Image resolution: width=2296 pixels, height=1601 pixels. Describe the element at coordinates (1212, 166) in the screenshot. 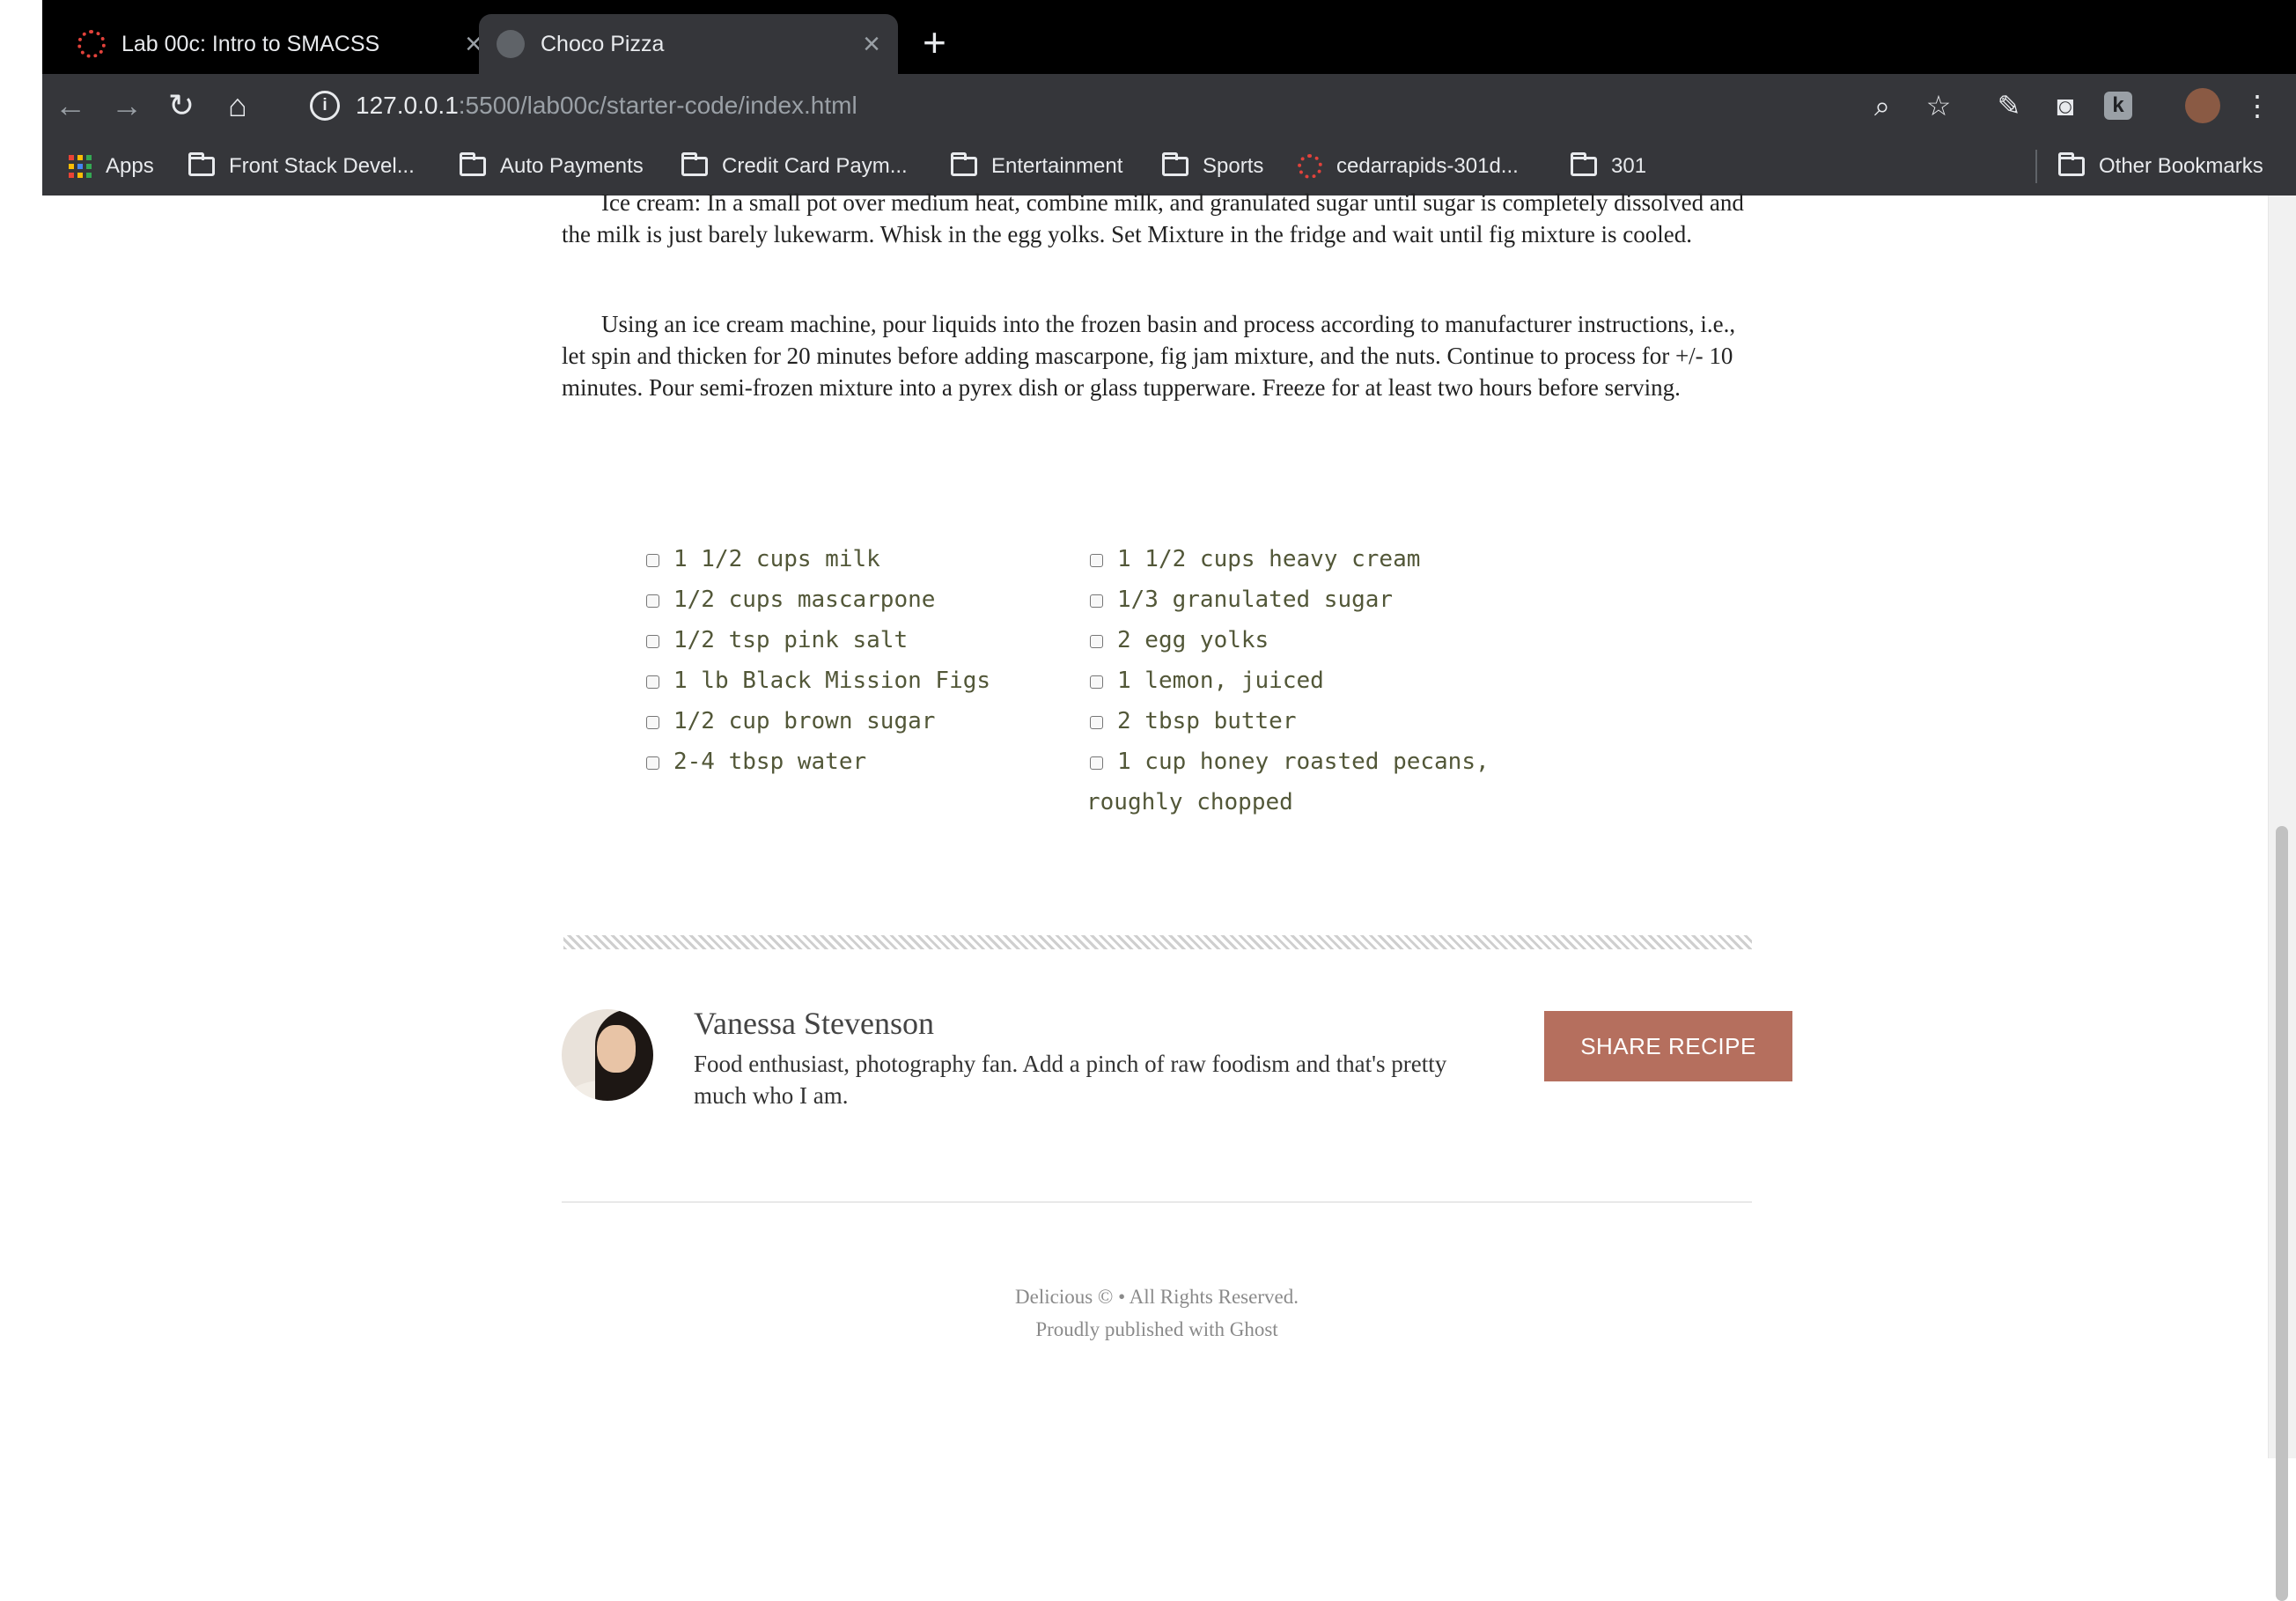

I see `bookmark-sports: Sports` at that location.